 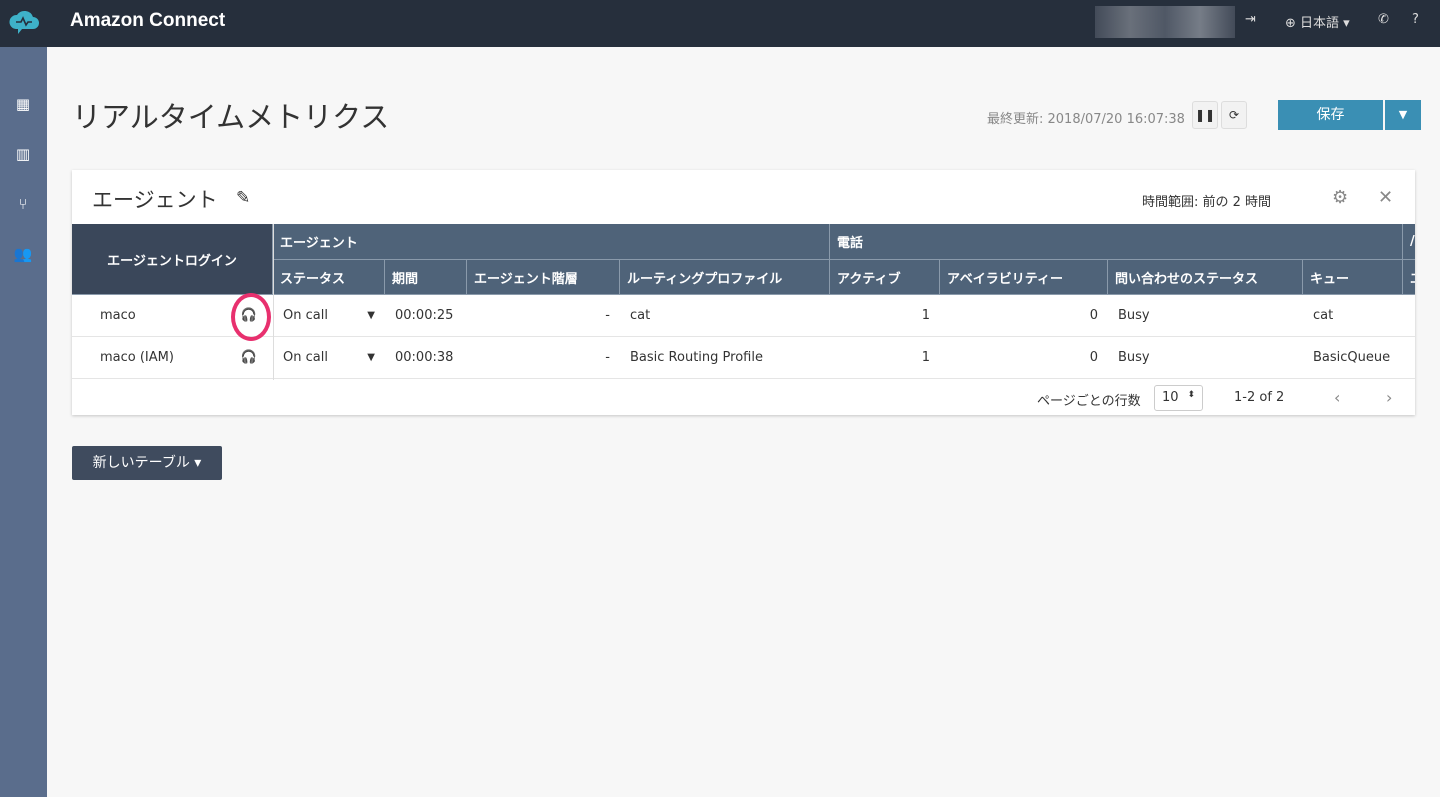 What do you see at coordinates (137, 357) in the screenshot?
I see `agent-login: maco (IAM)` at bounding box center [137, 357].